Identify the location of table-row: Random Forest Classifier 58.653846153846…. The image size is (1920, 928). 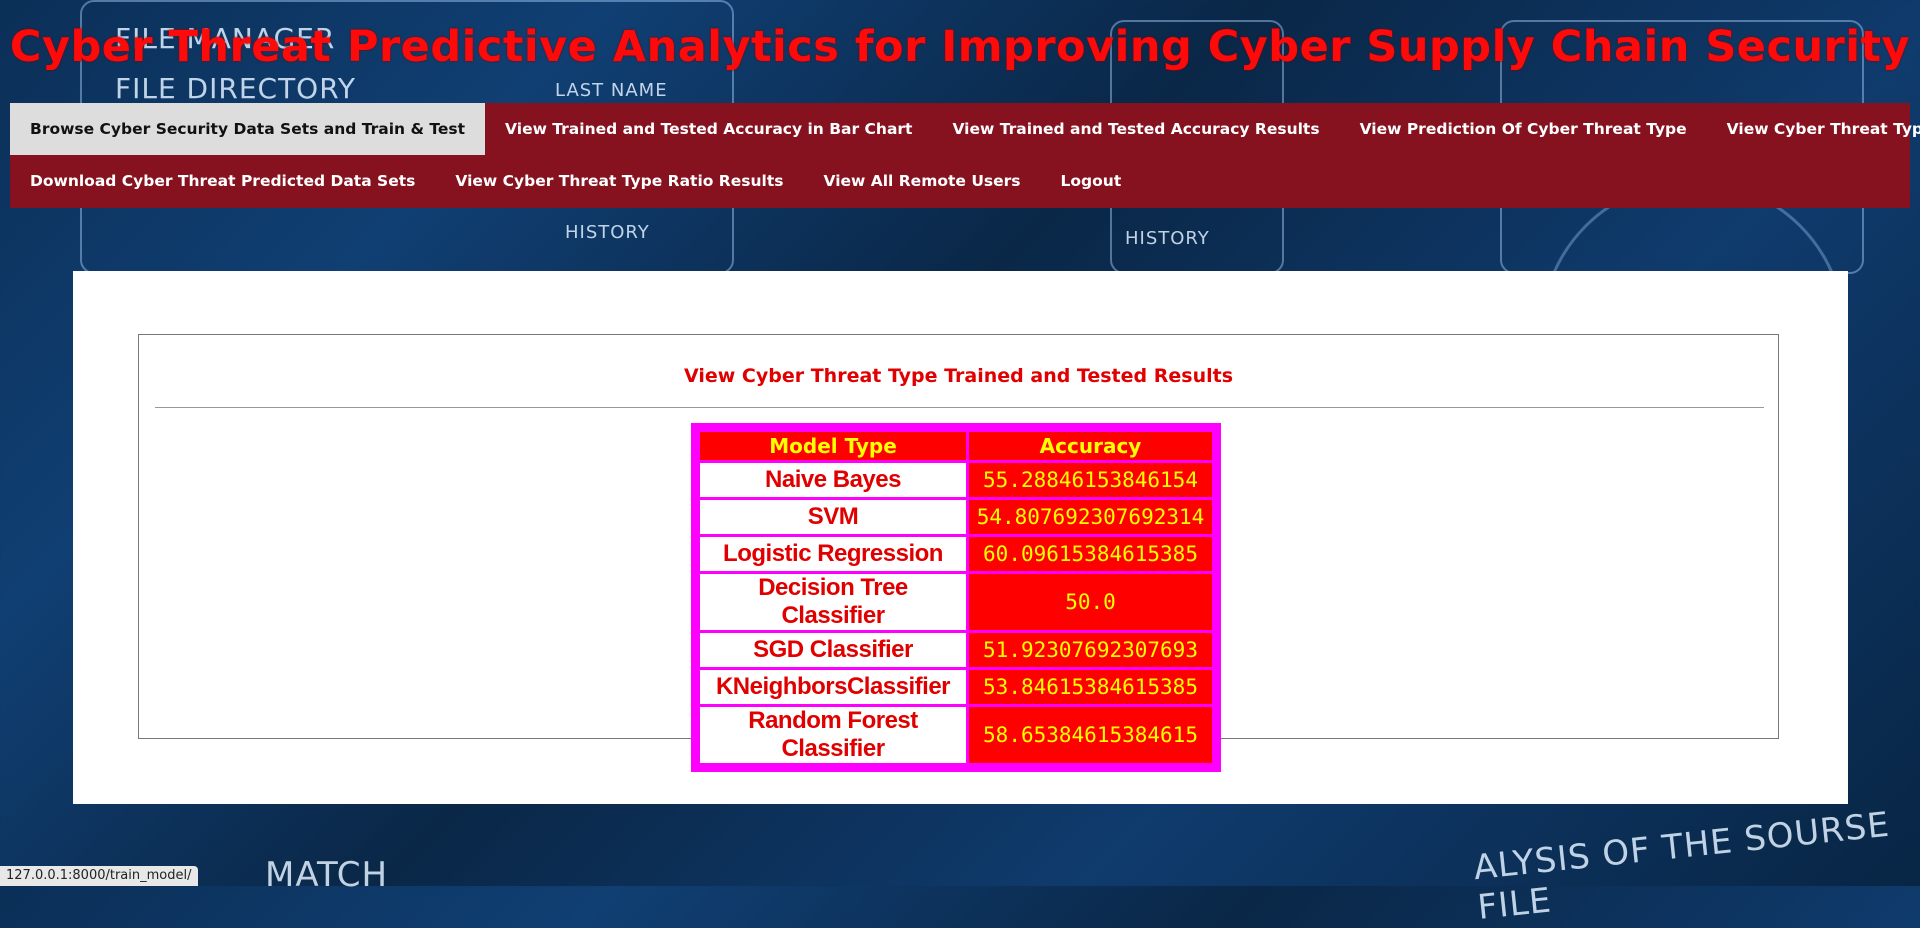
(956, 735).